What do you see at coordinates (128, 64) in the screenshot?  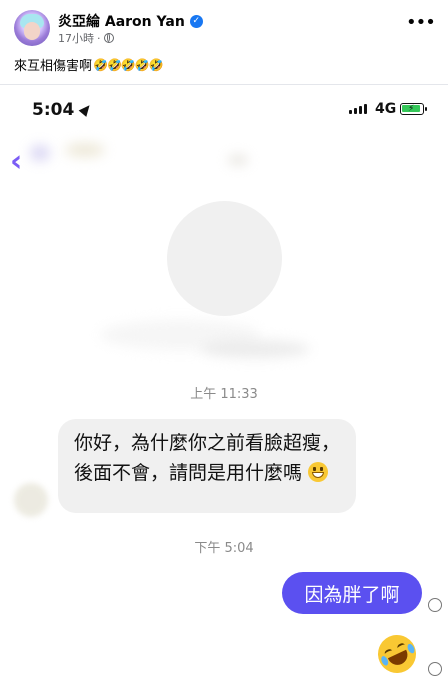 I see `caption-emojis: 🤣🤣🤣🤣🤣` at bounding box center [128, 64].